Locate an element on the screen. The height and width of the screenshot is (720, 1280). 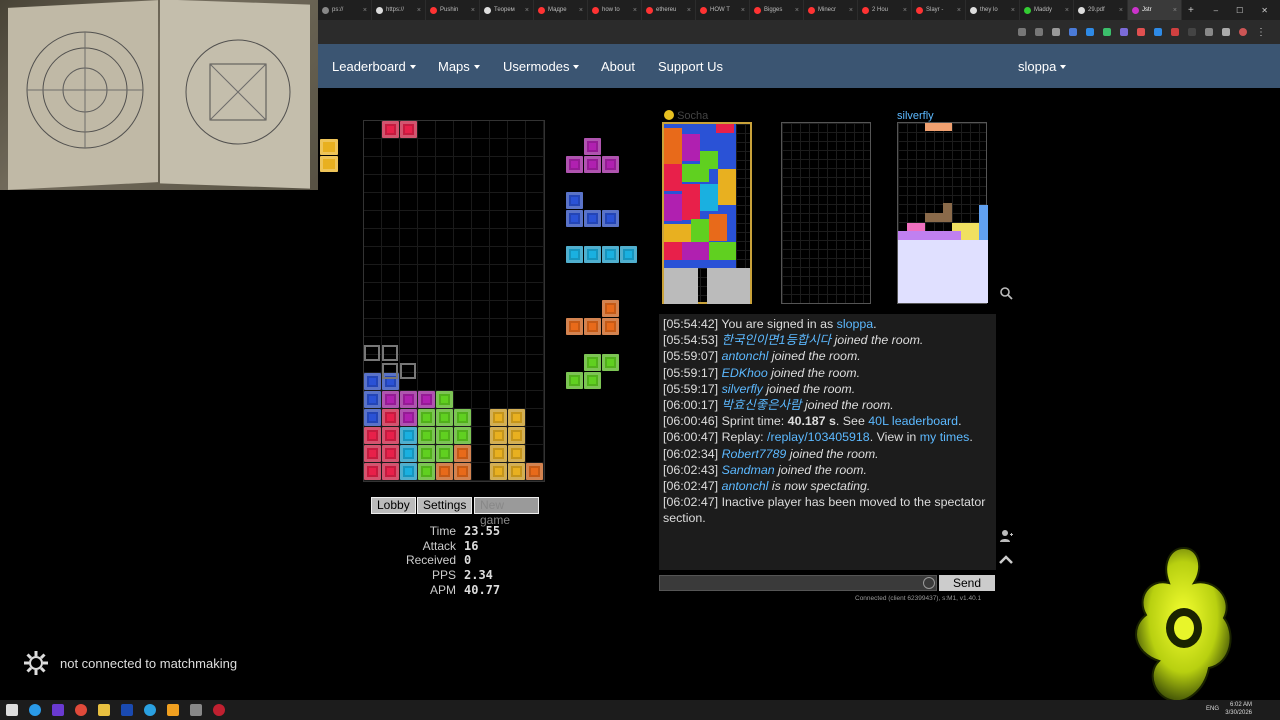
nav-maps: Maps is located at coordinates (459, 66).